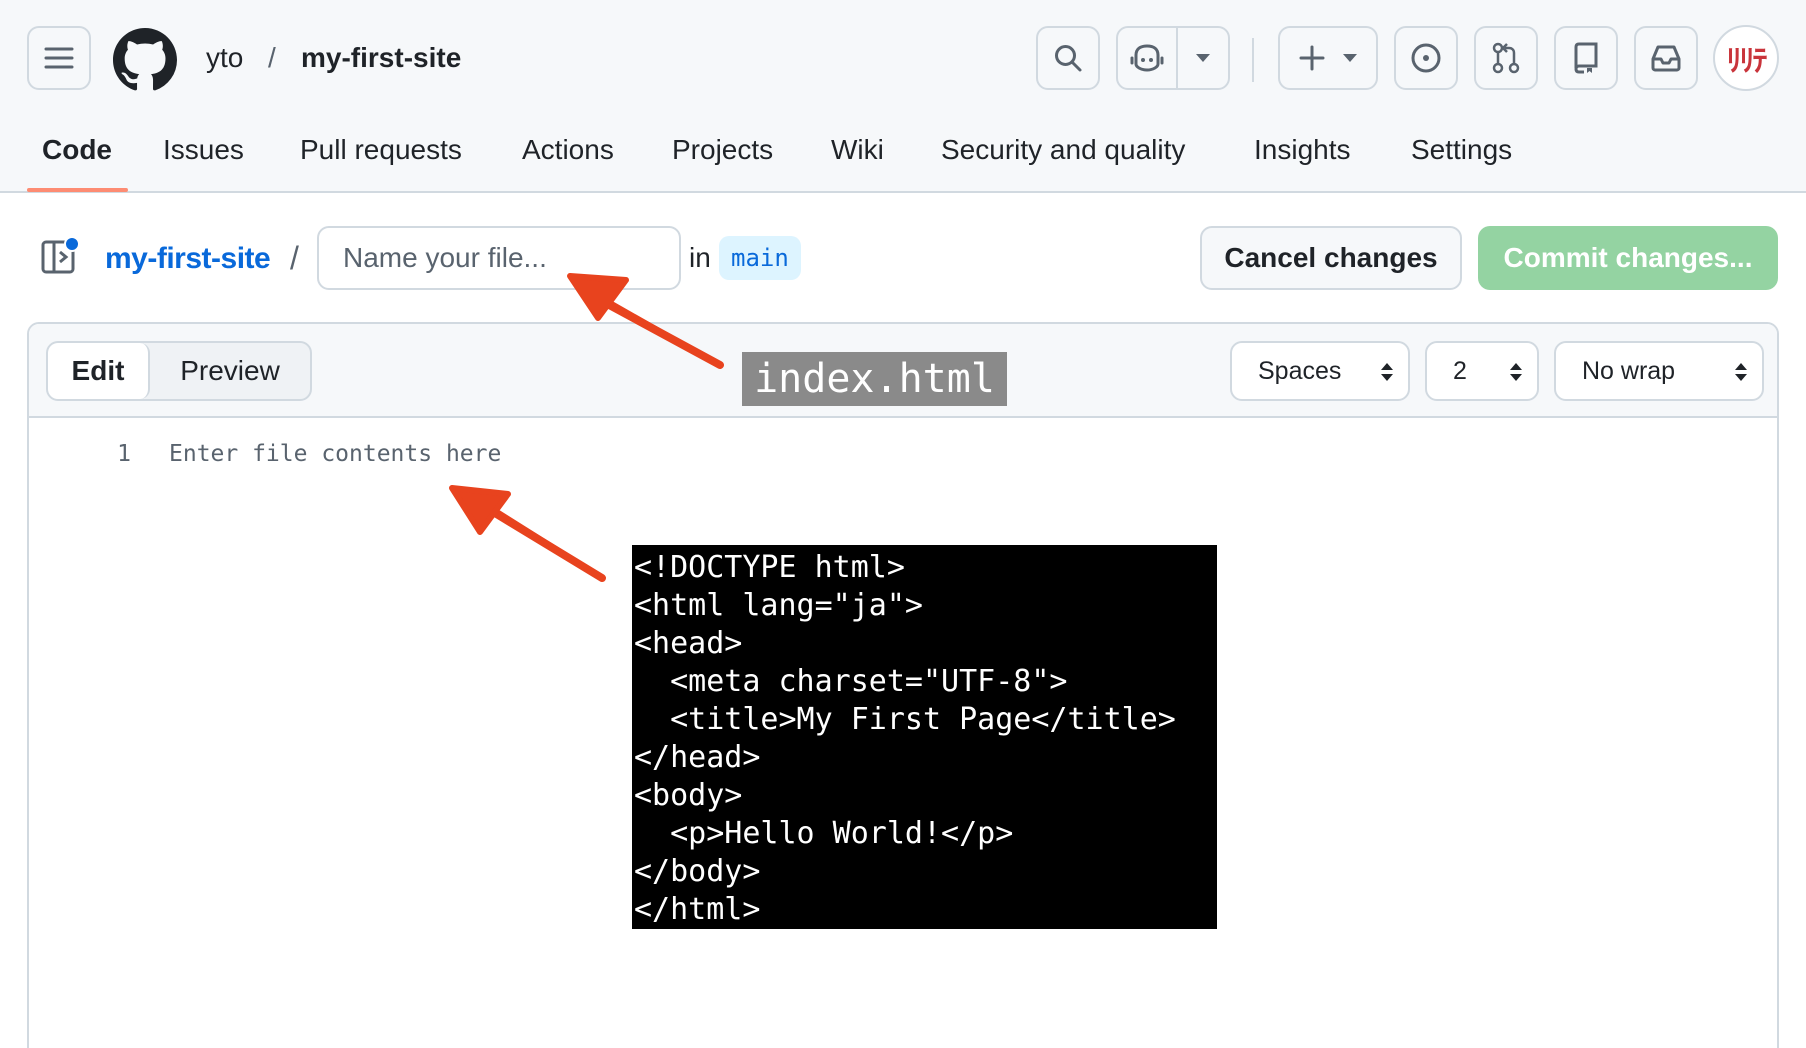  Describe the element at coordinates (1482, 371) in the screenshot. I see `indent-size-select: 2` at that location.